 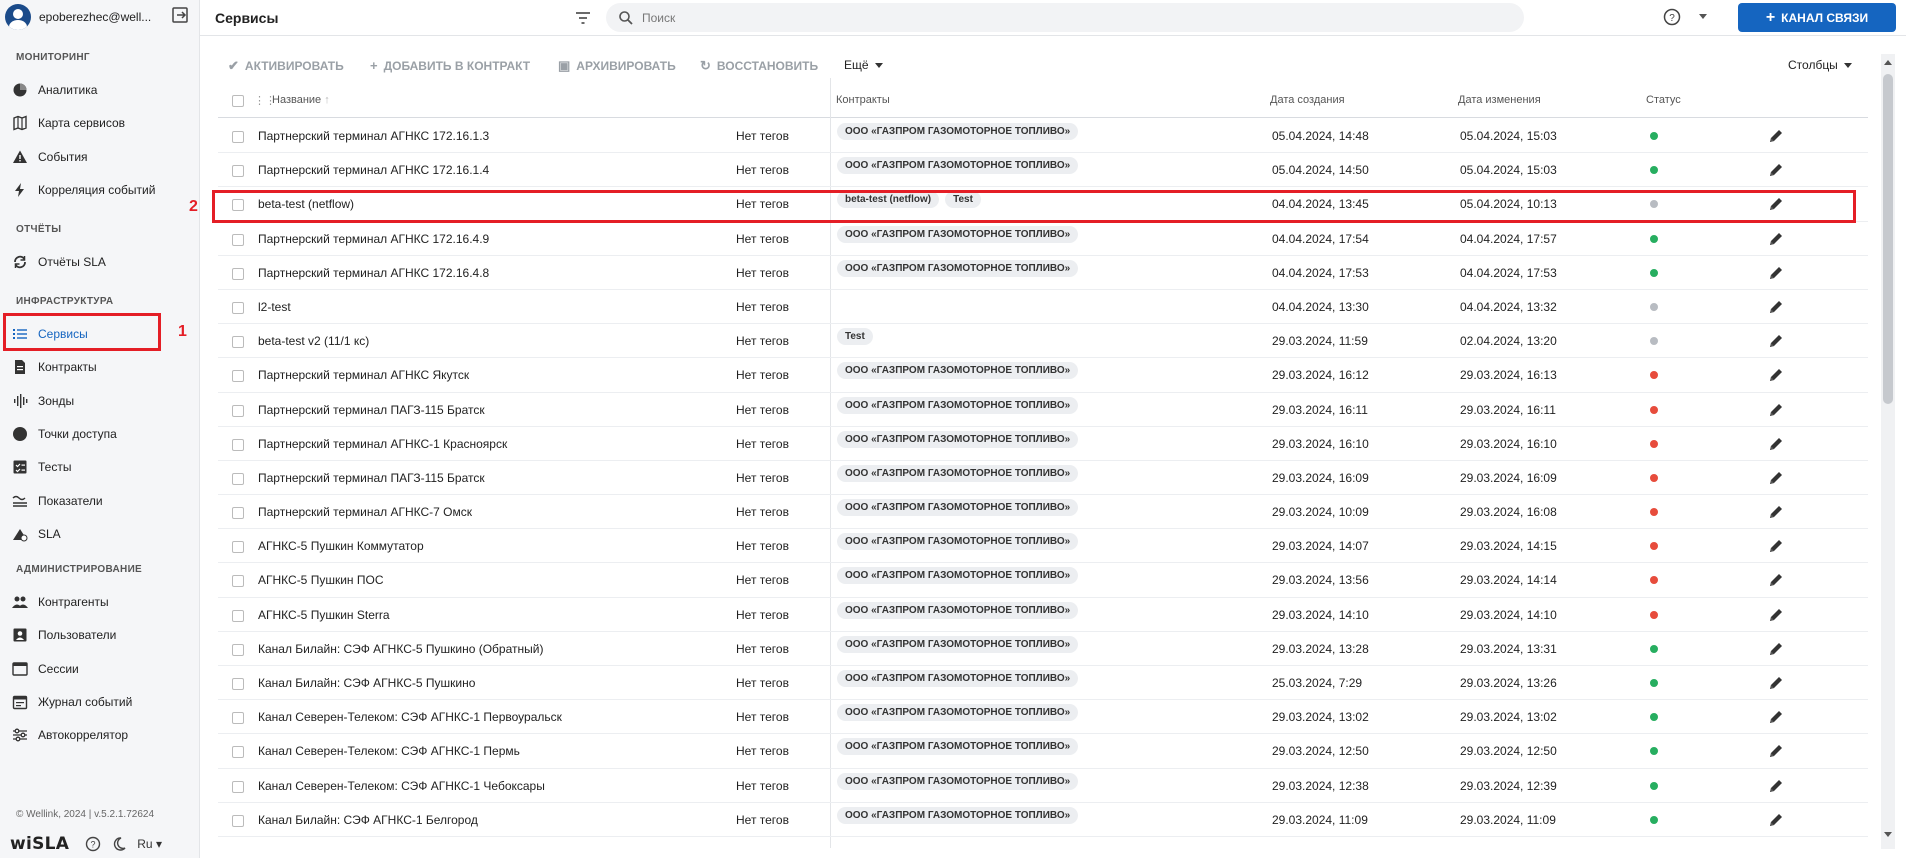 I want to click on column-header-status: Статус, so click(x=1663, y=100).